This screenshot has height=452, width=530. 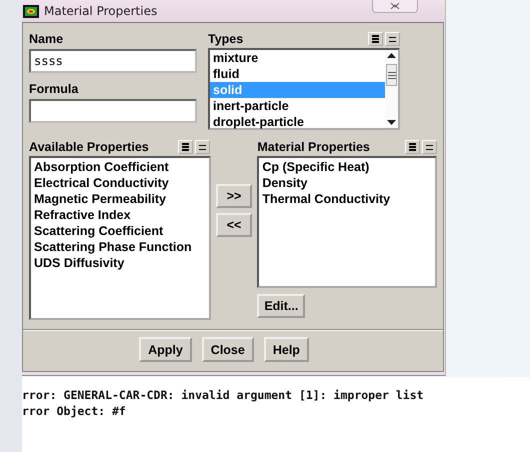 I want to click on console-line: rror: GENERAL-CAR-CDR: invalid argument [1]: improper list, so click(x=223, y=395).